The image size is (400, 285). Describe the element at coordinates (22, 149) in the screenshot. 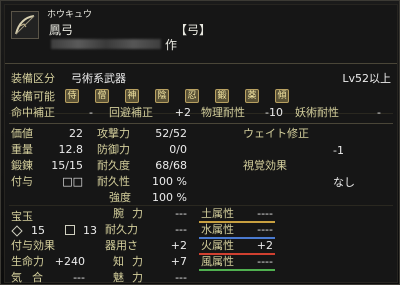

I see `stat-label: 重量` at that location.